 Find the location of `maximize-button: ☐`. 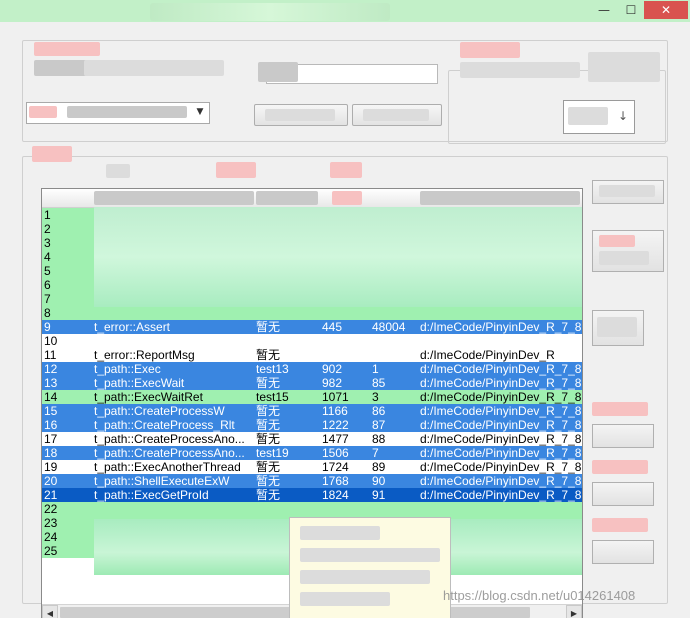

maximize-button: ☐ is located at coordinates (631, 10).